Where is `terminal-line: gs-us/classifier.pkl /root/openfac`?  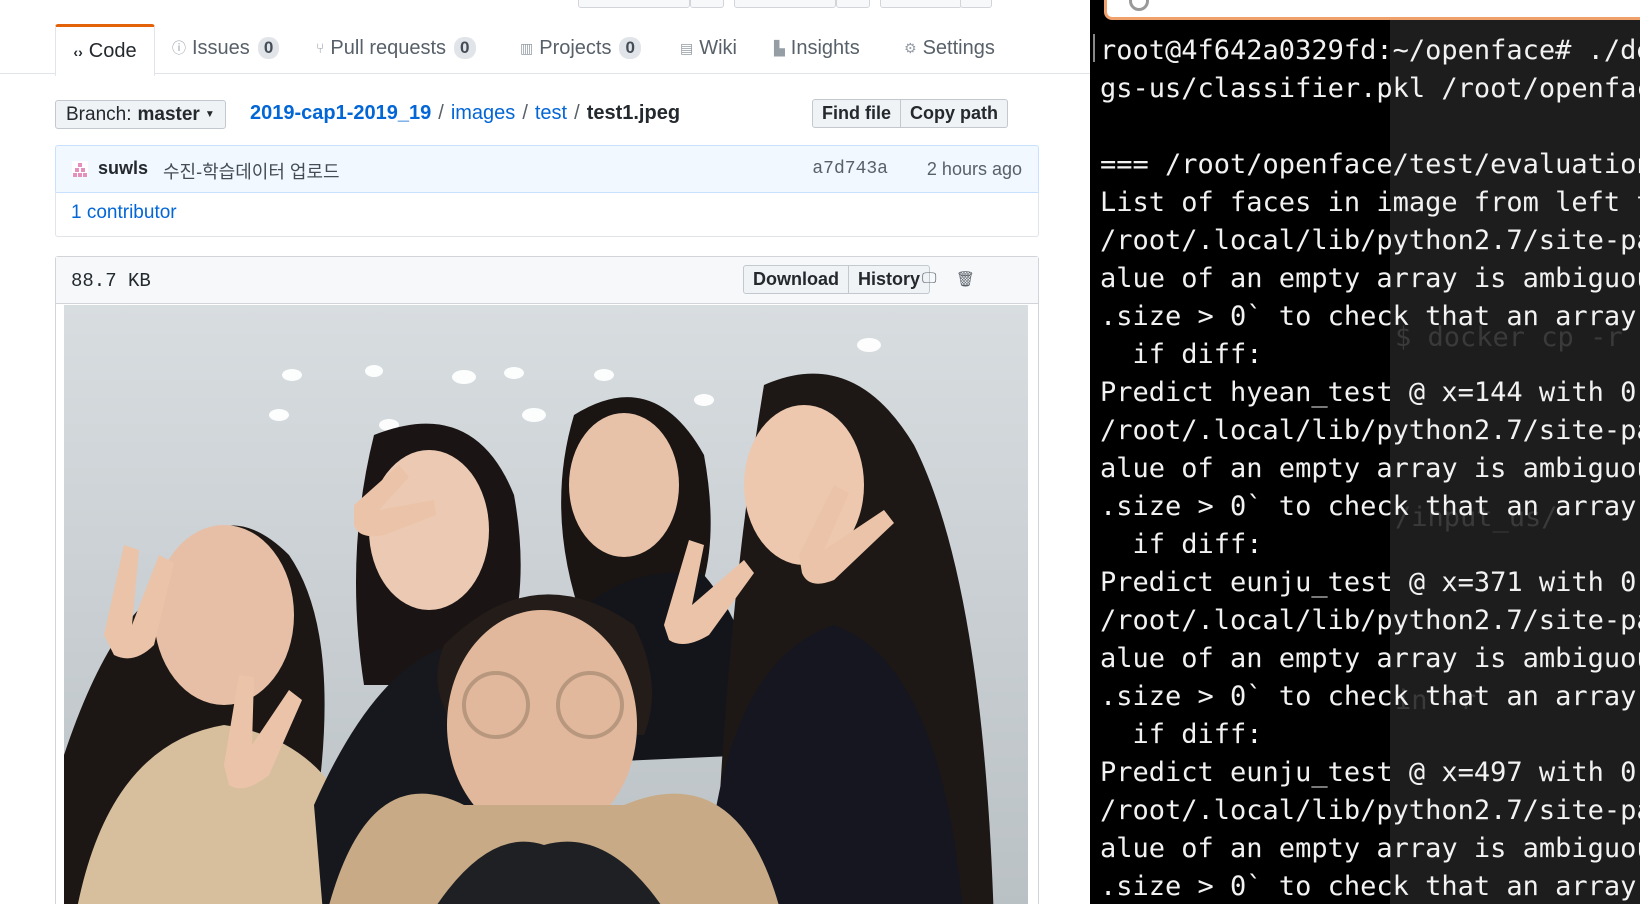 terminal-line: gs-us/classifier.pkl /root/openfac is located at coordinates (1370, 88).